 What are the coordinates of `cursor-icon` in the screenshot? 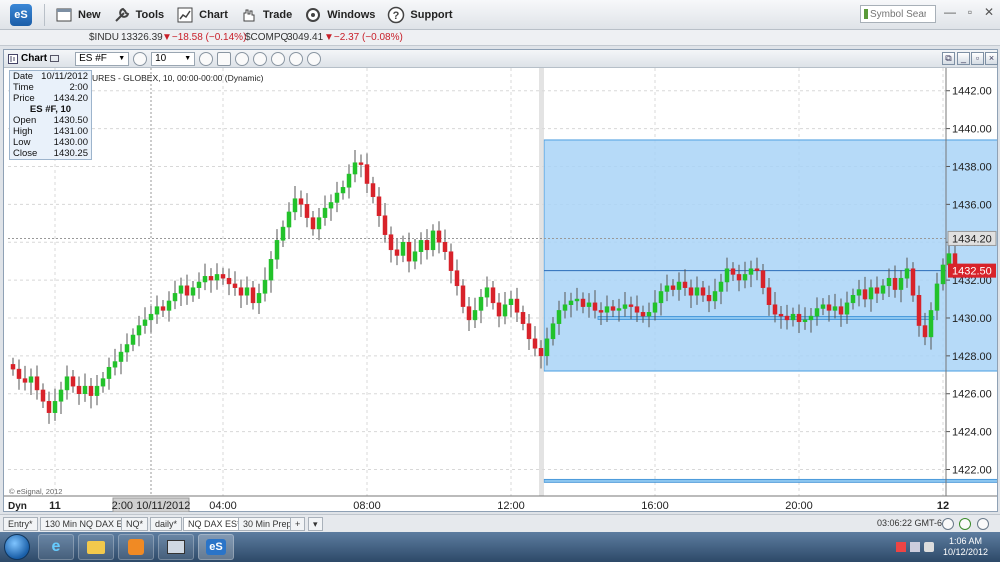 It's located at (242, 58).